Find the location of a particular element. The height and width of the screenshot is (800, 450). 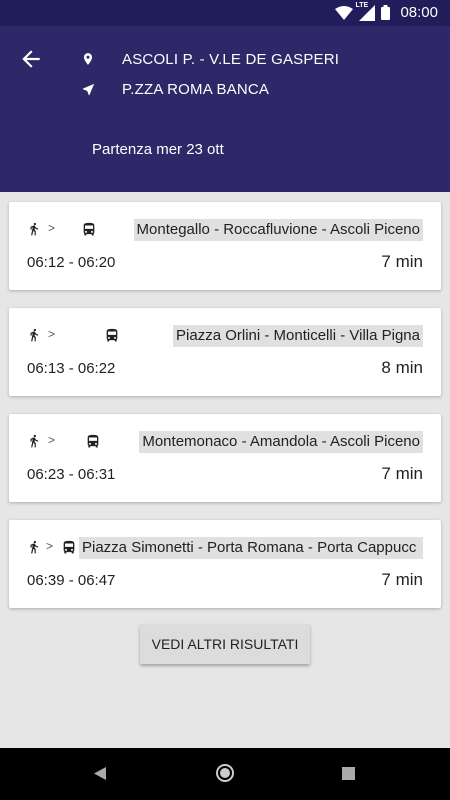

recents-square-icon is located at coordinates (348, 773).